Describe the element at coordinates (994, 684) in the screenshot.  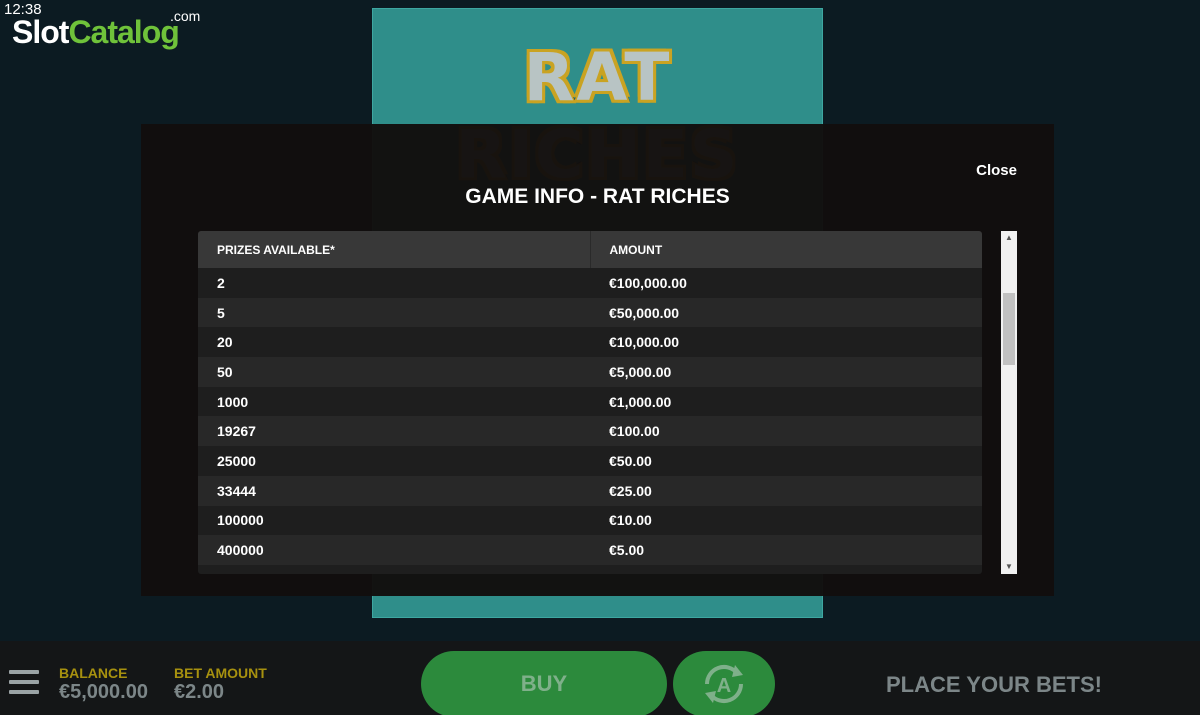
I see `status-message: PLACE YOUR BETS!` at that location.